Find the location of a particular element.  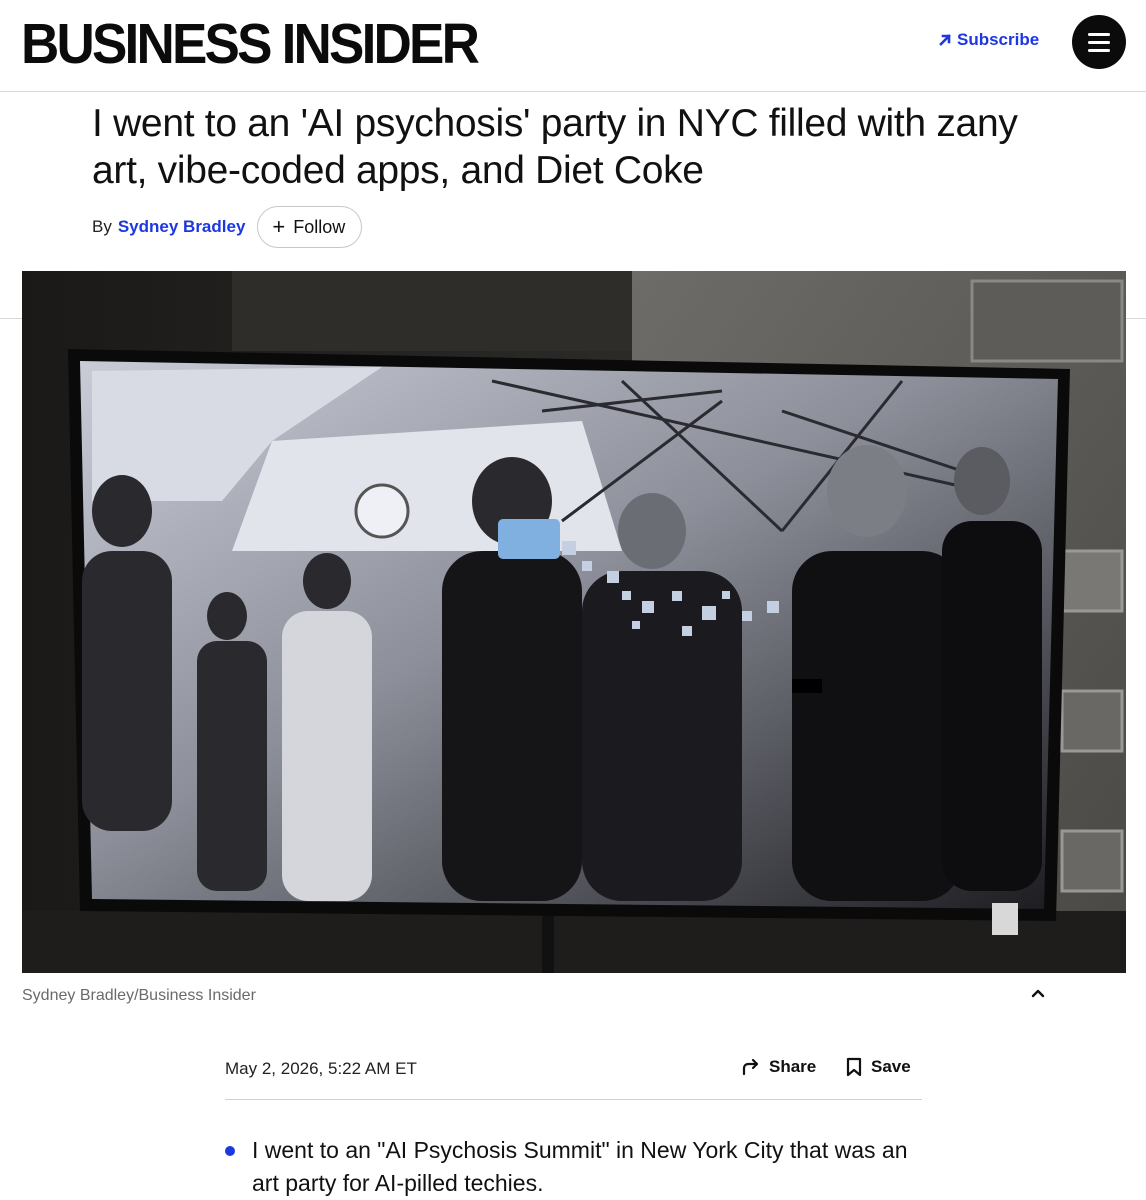

author-link: Sydney Bradley is located at coordinates (182, 227).